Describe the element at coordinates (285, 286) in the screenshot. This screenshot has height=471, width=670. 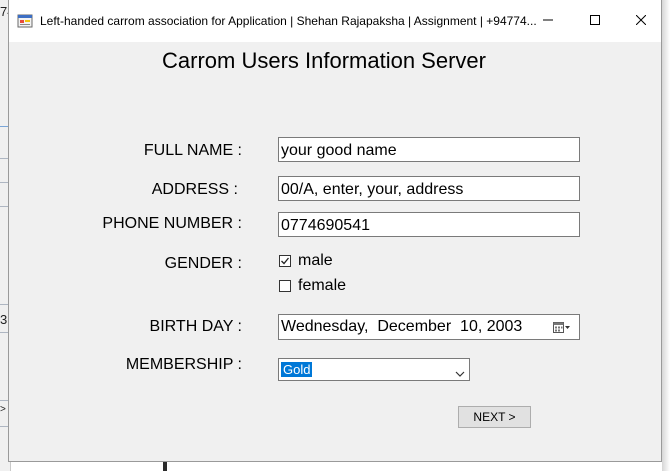
I see `female-checkbox` at that location.